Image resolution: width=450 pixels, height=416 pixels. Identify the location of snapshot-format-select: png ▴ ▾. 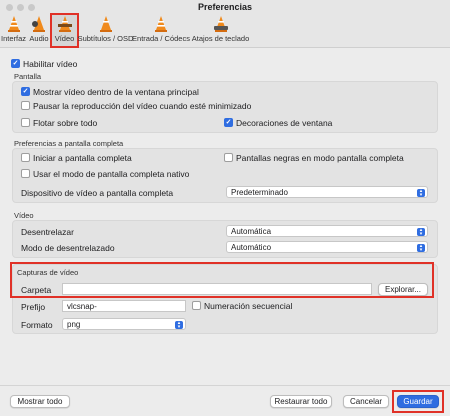
(124, 324).